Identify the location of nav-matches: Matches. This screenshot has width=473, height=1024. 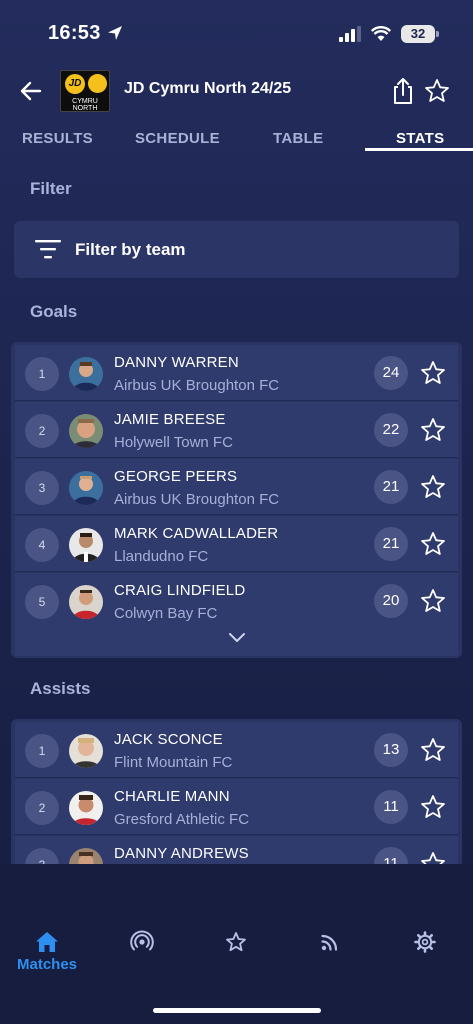
(47, 950).